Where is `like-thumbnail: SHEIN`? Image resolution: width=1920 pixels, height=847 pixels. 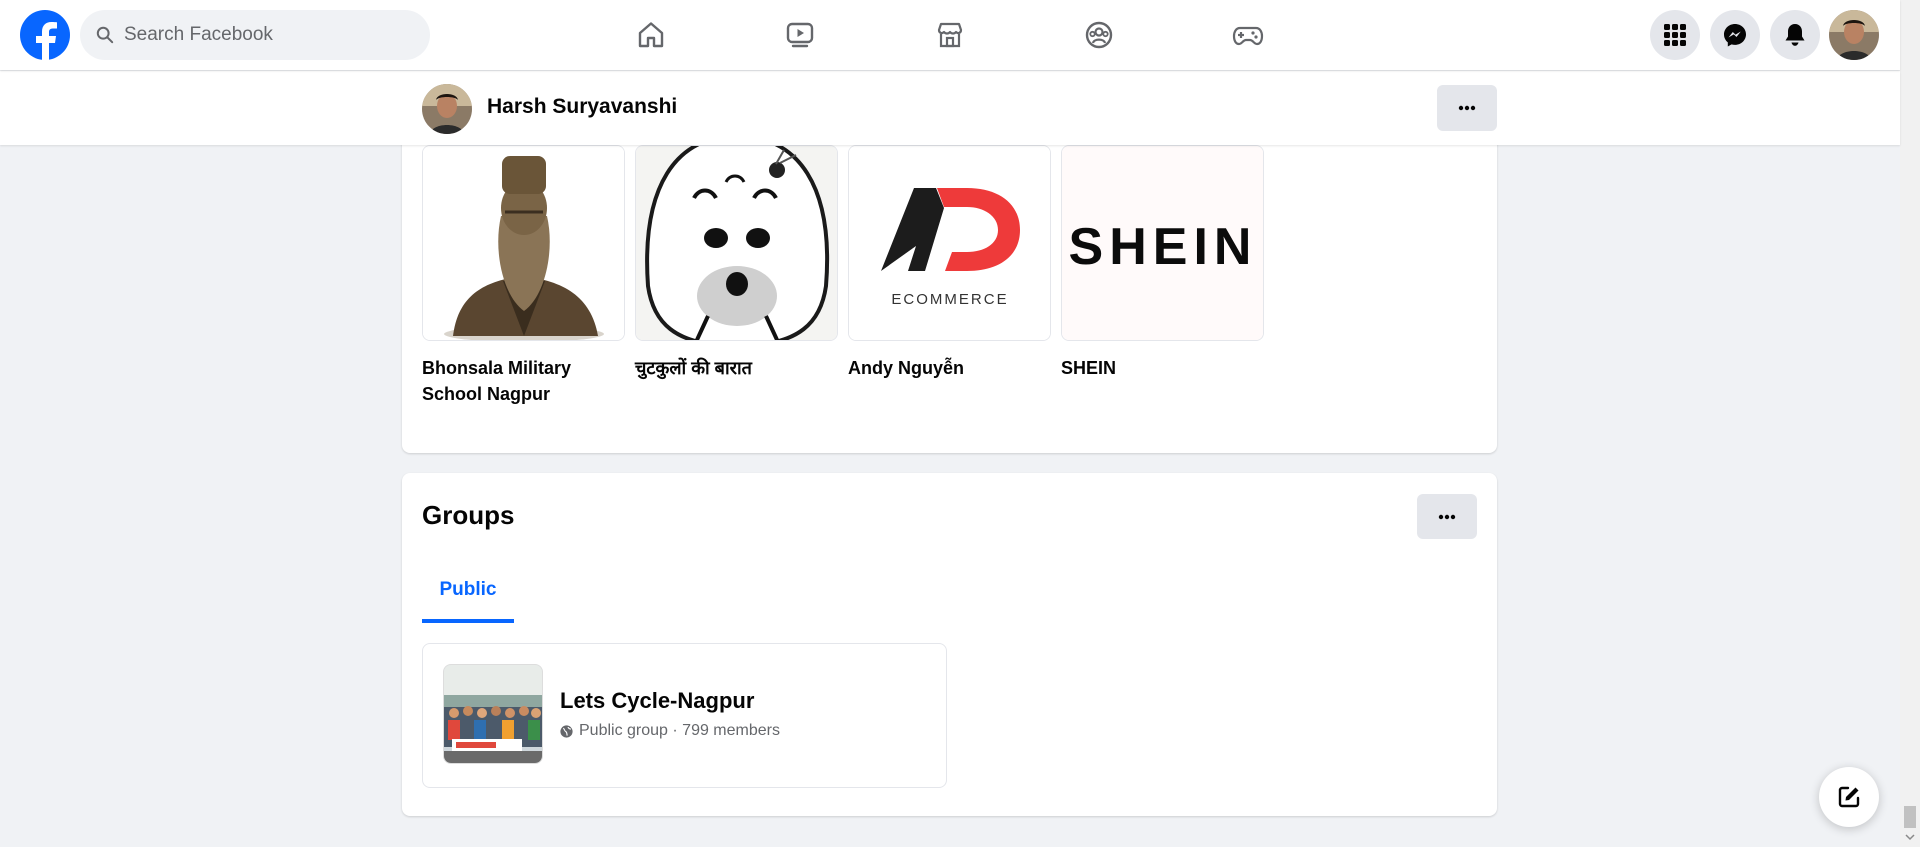 like-thumbnail: SHEIN is located at coordinates (1162, 243).